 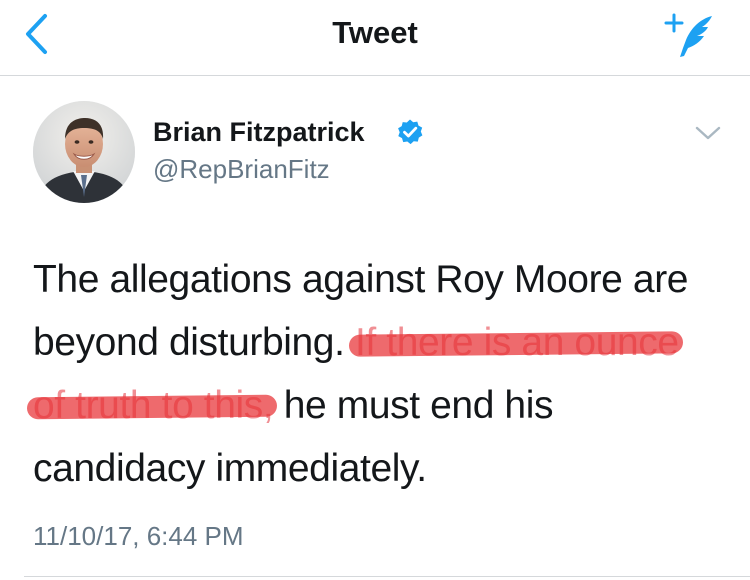 I want to click on nav-bar: Tweet, so click(x=375, y=38).